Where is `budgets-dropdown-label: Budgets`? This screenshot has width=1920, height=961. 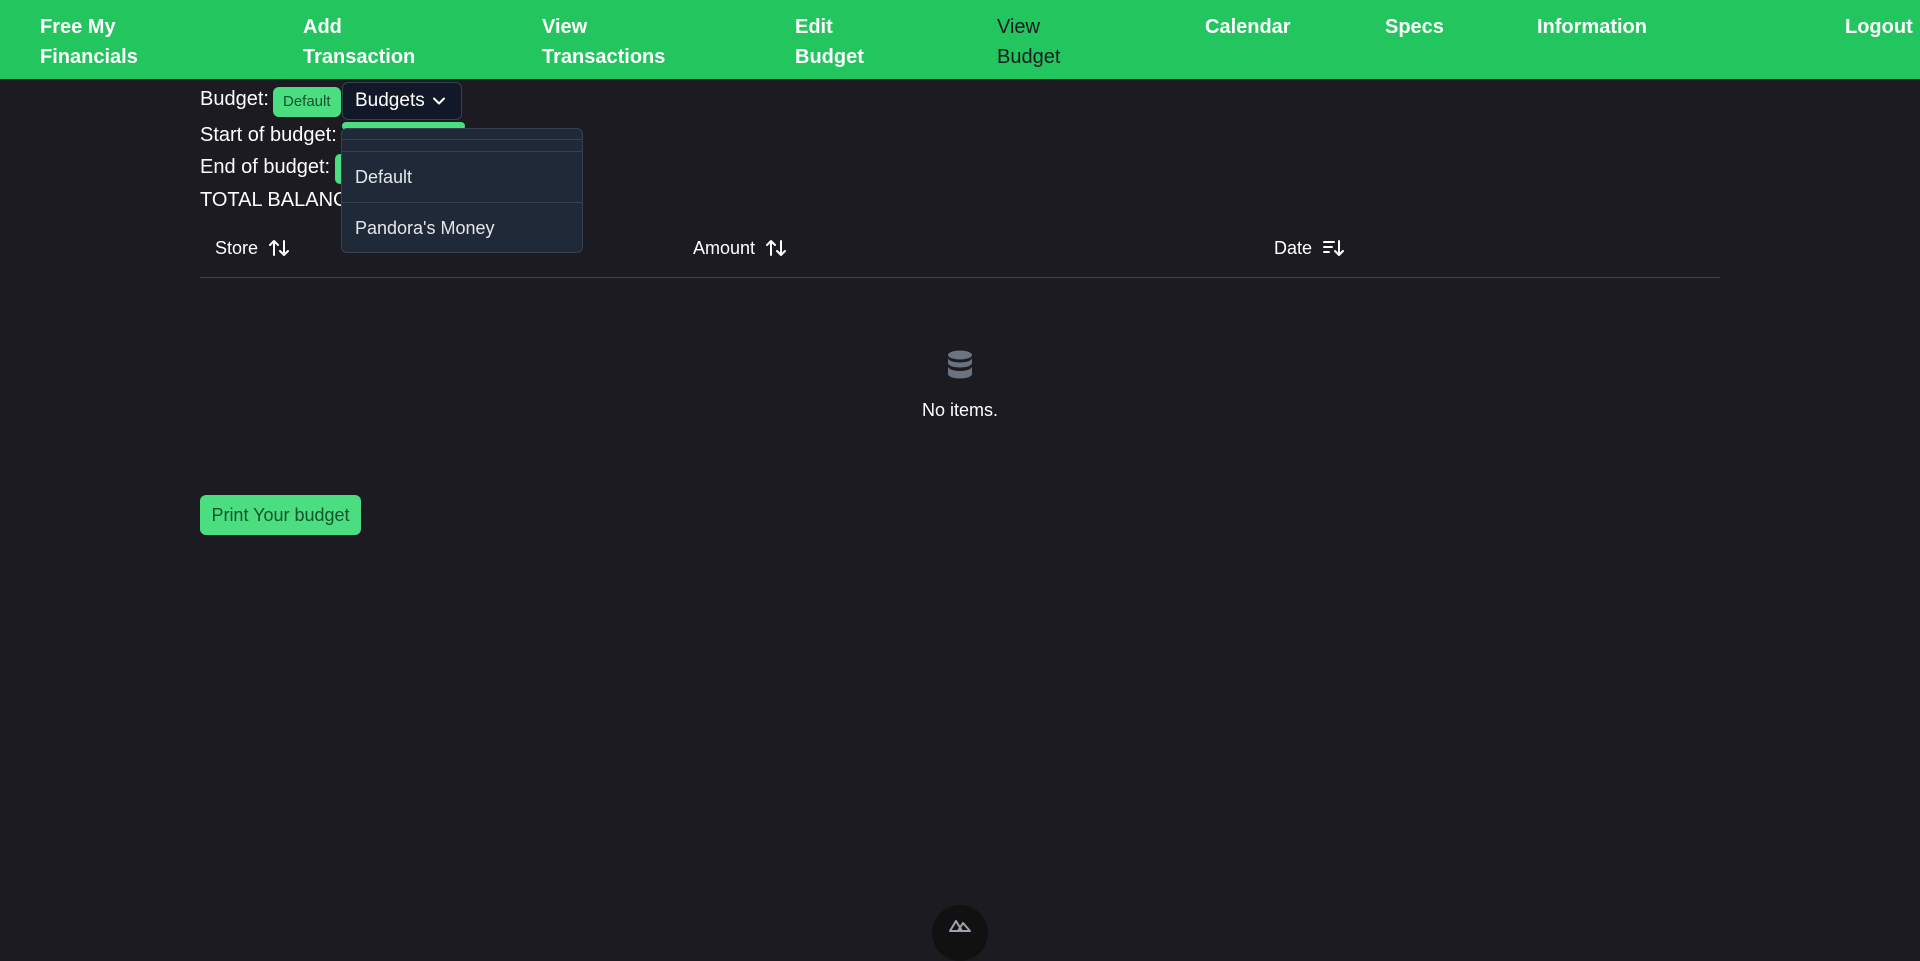
budgets-dropdown-label: Budgets is located at coordinates (390, 100).